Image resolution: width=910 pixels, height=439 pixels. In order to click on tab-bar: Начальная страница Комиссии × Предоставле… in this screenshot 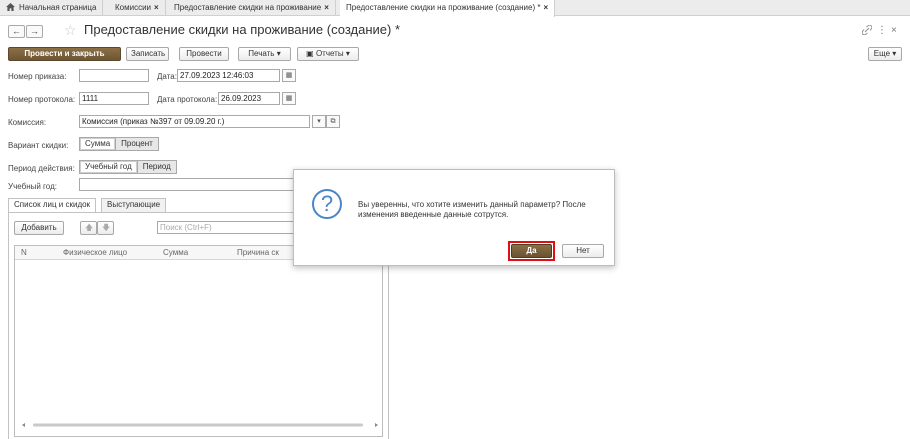, I will do `click(455, 8)`.